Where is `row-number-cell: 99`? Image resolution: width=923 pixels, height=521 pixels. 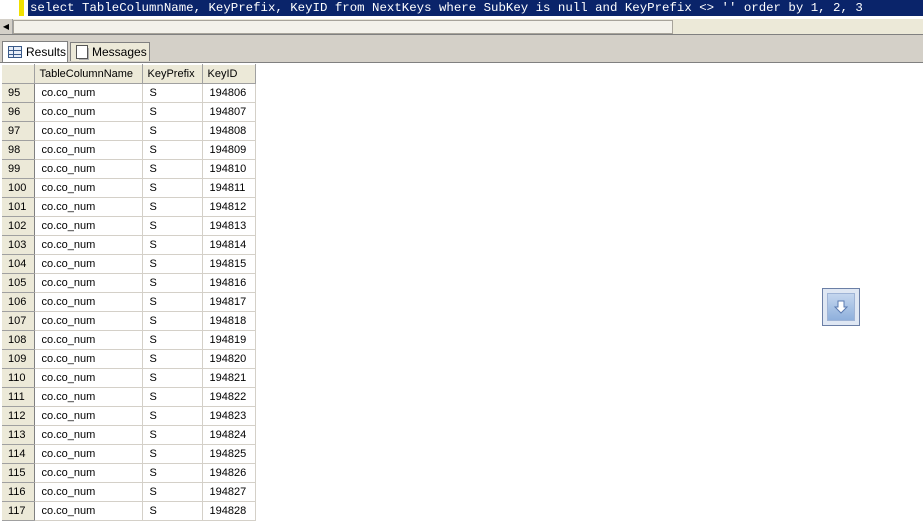 row-number-cell: 99 is located at coordinates (18, 169).